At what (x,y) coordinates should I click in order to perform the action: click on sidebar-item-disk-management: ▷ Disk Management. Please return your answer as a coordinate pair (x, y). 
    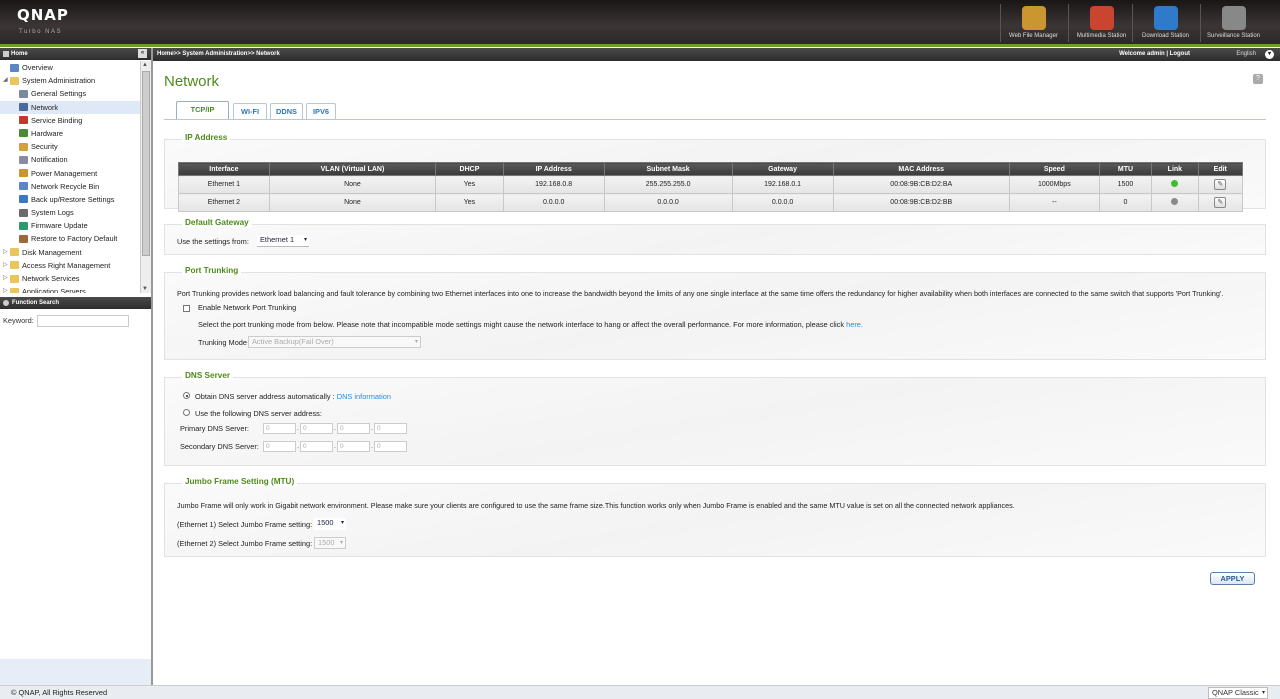
    Looking at the image, I should click on (70, 252).